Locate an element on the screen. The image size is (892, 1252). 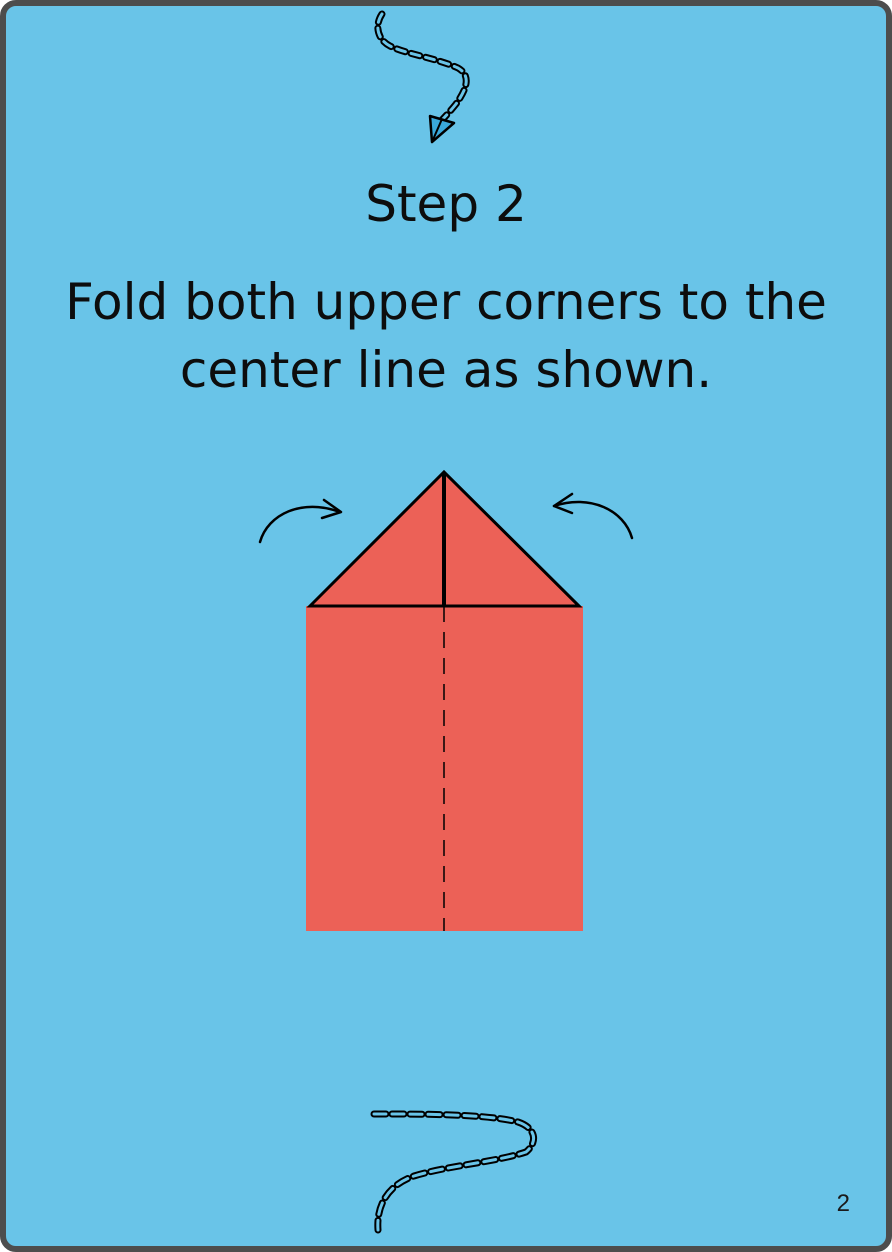
paper-plane-icon is located at coordinates (442, 129).